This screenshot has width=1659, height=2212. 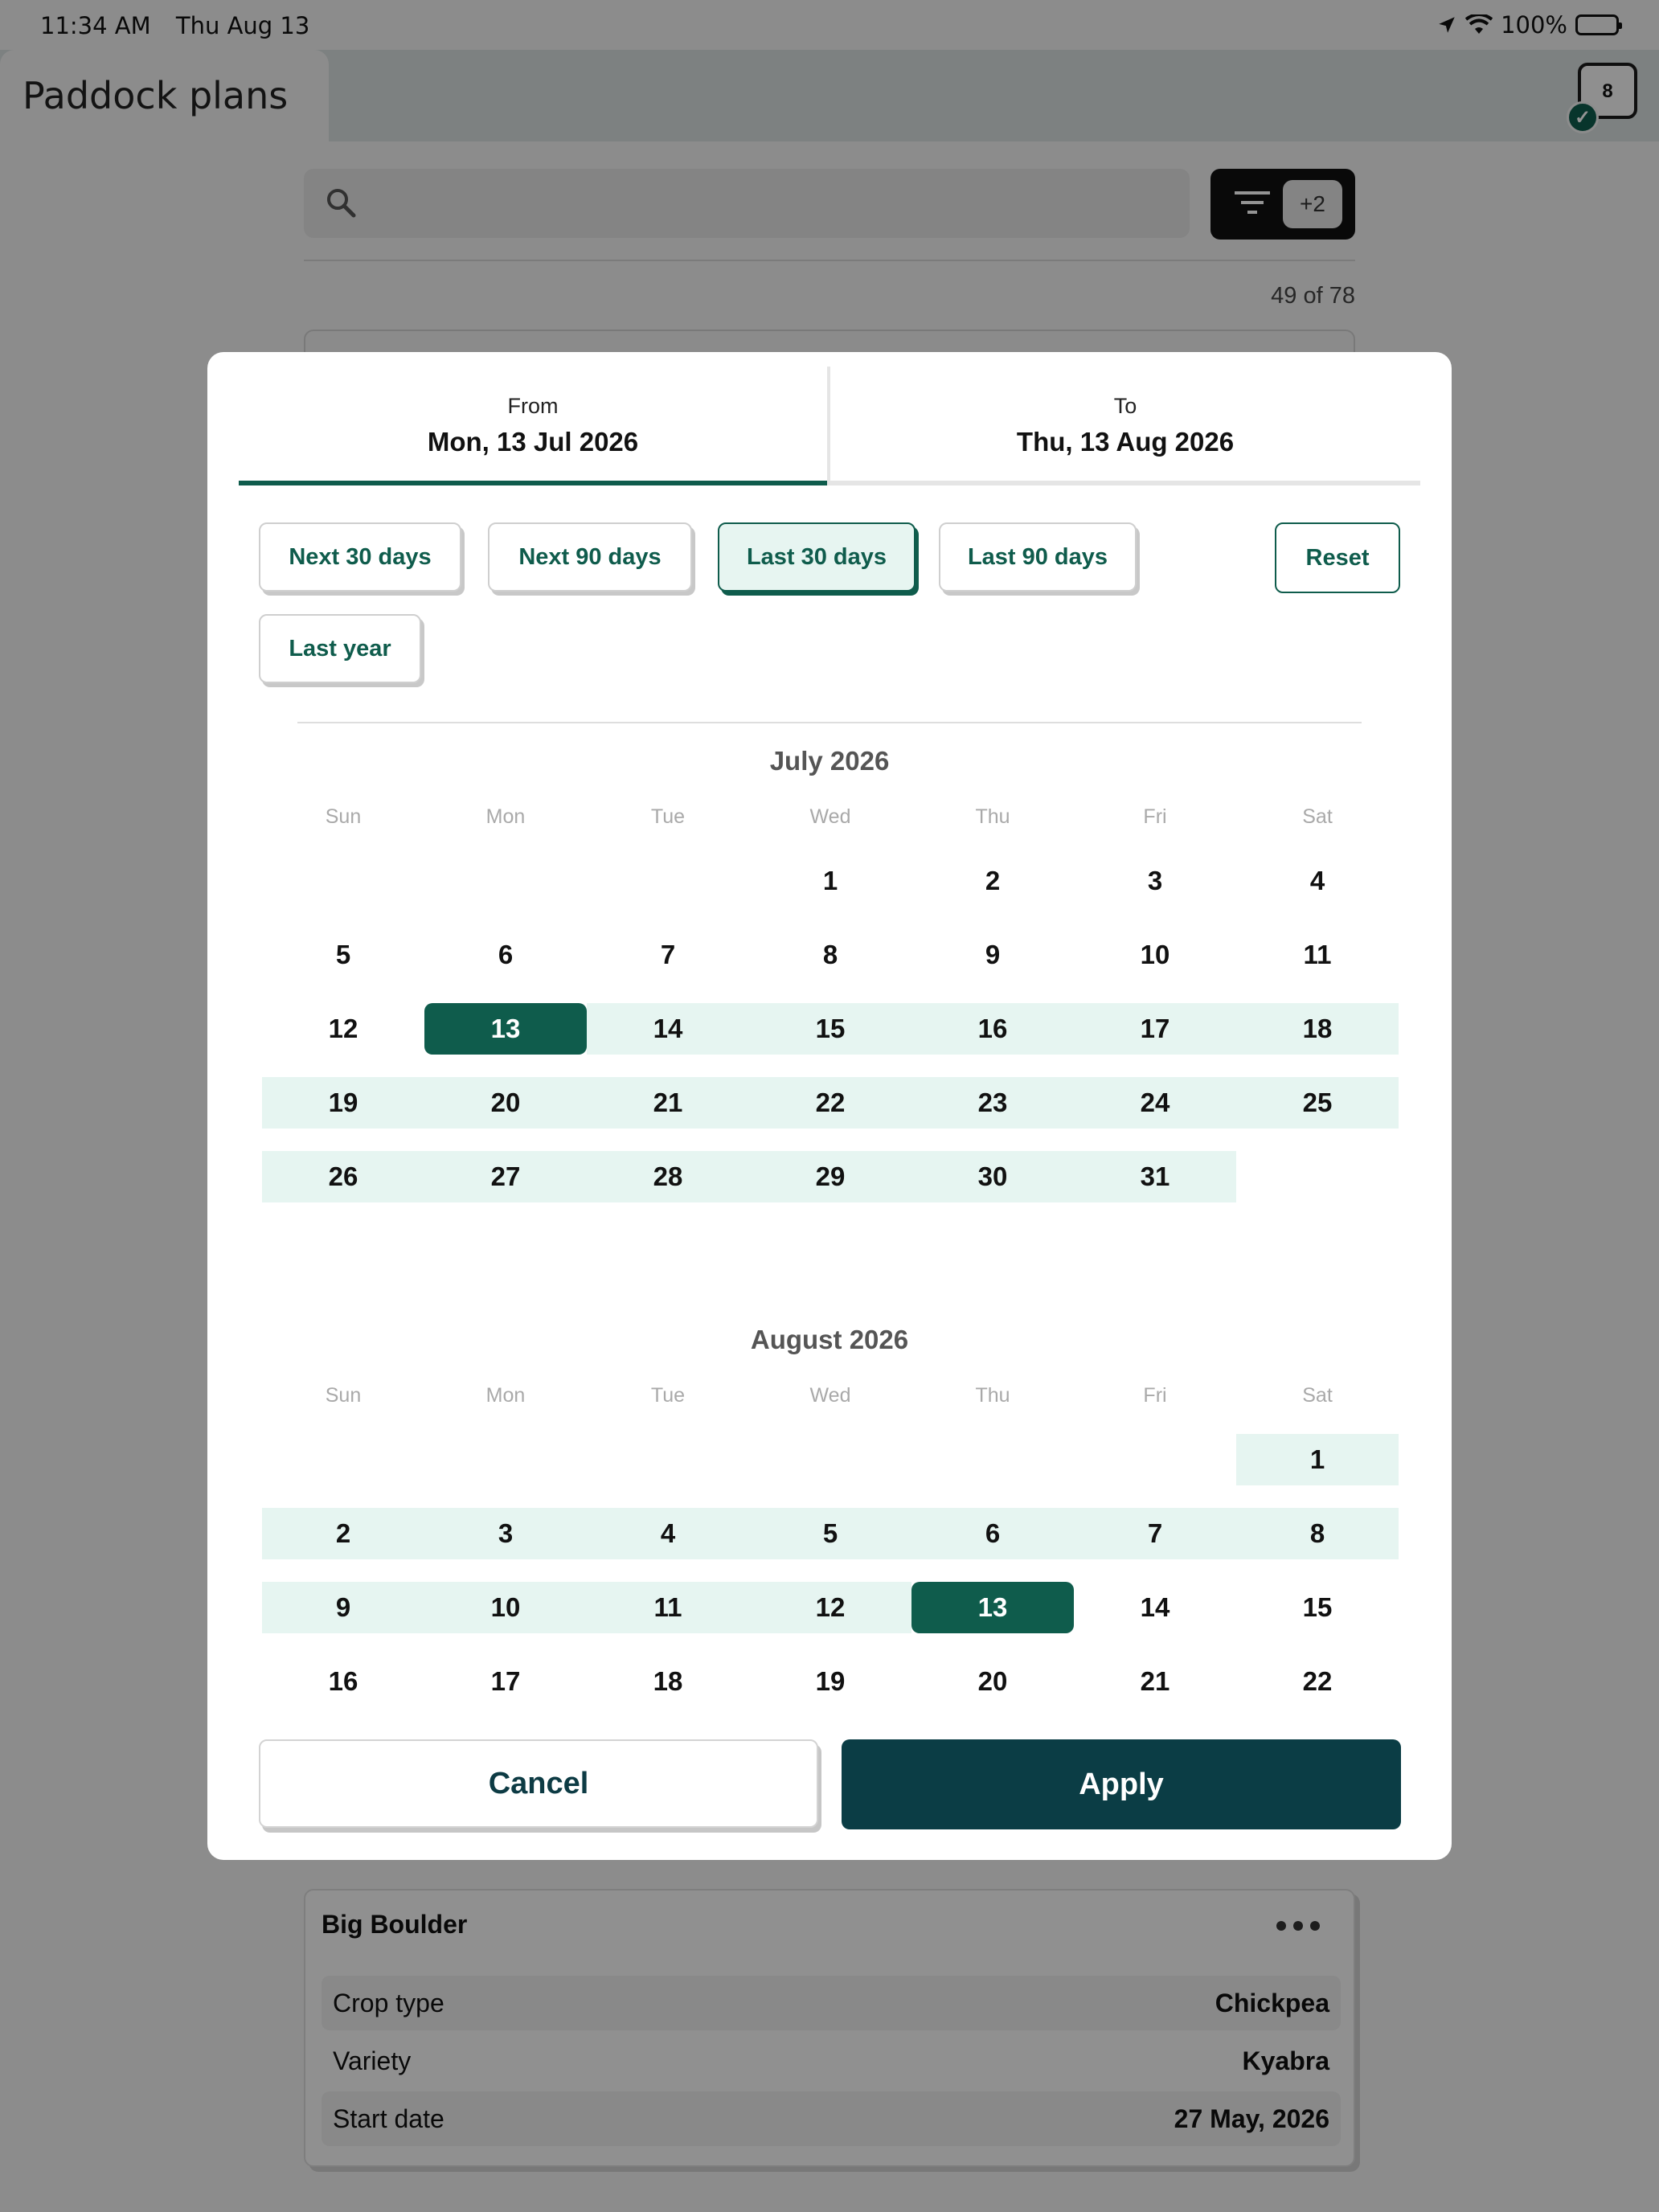 What do you see at coordinates (829, 722) in the screenshot?
I see `divider` at bounding box center [829, 722].